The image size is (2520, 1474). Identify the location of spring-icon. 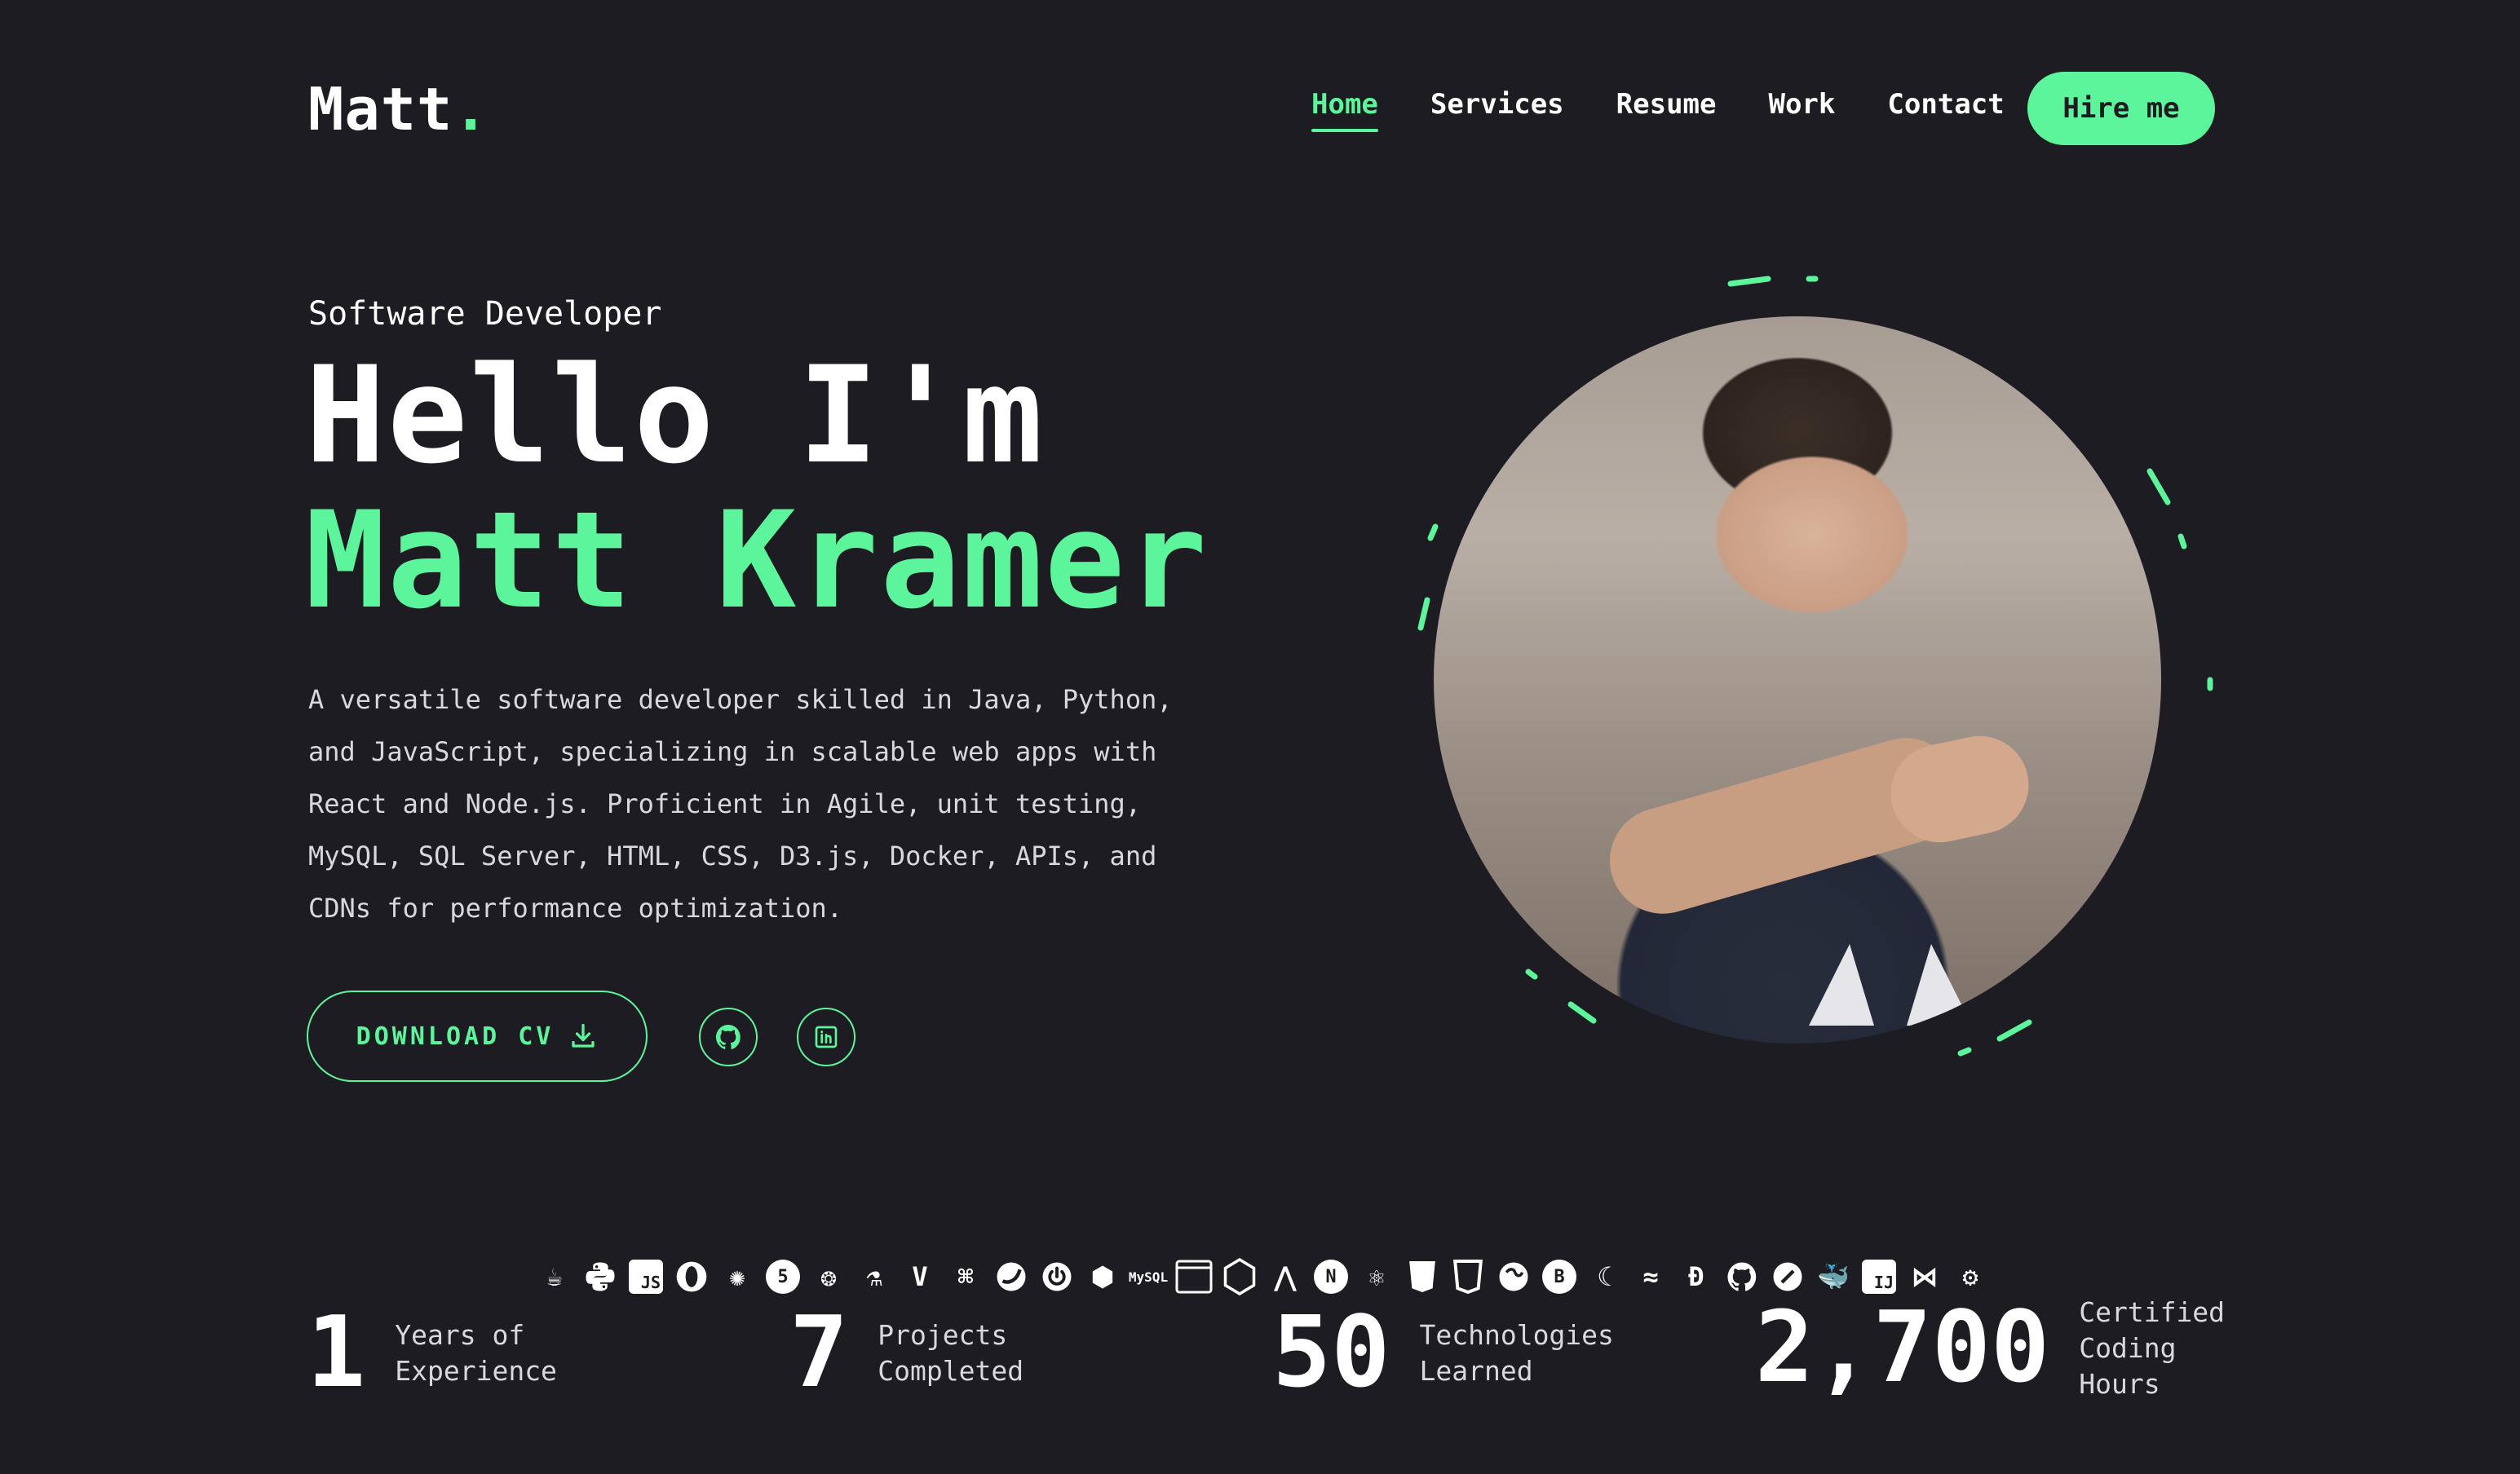
(1011, 1277).